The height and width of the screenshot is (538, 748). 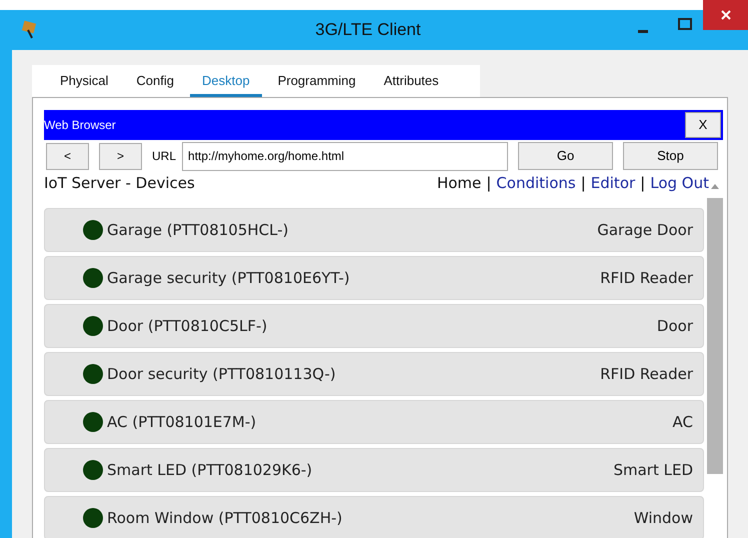 What do you see at coordinates (164, 156) in the screenshot?
I see `url-label: URL` at bounding box center [164, 156].